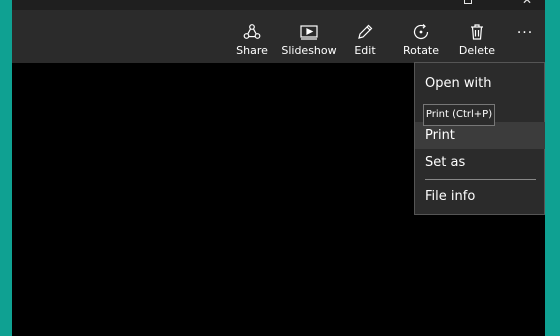  I want to click on share-button: Share, so click(252, 36).